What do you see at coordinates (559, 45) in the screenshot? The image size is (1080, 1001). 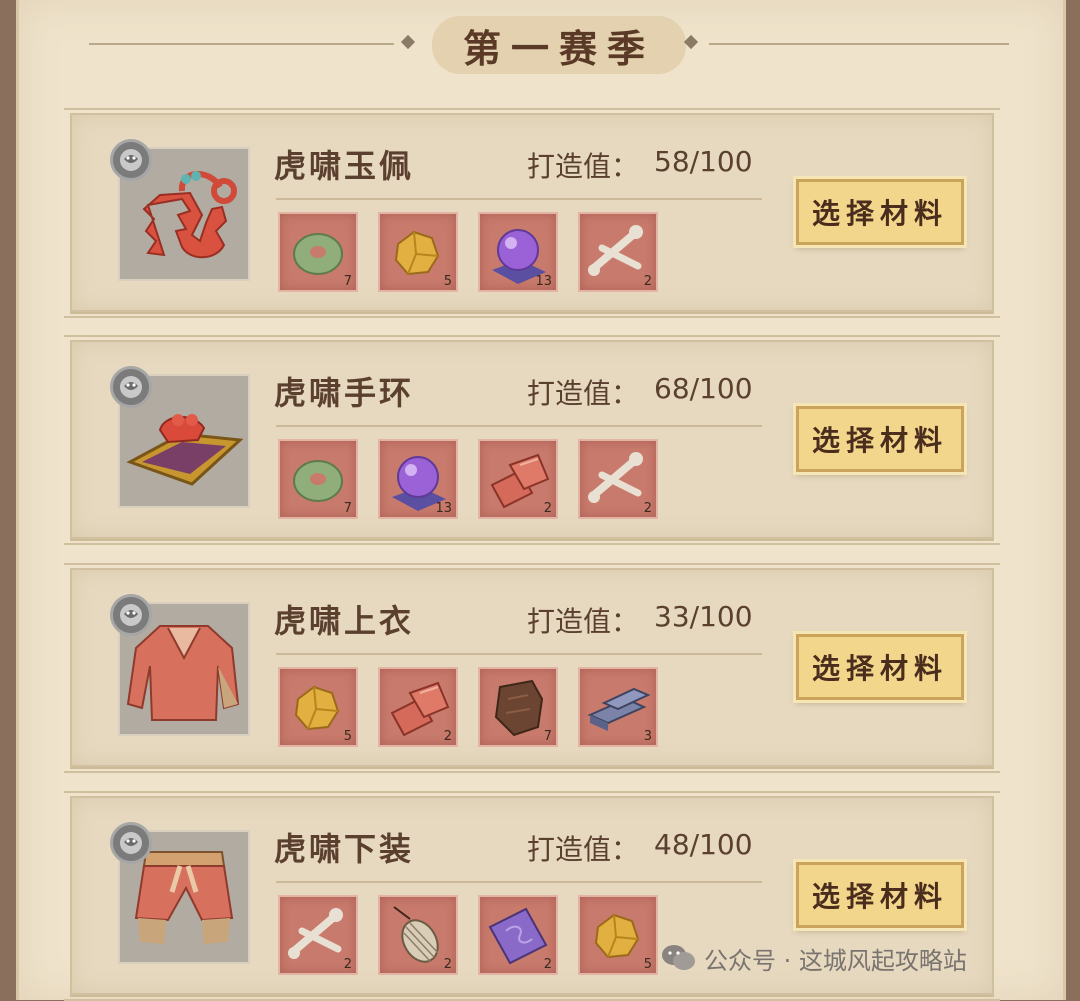 I see `season-title: 第一赛季` at bounding box center [559, 45].